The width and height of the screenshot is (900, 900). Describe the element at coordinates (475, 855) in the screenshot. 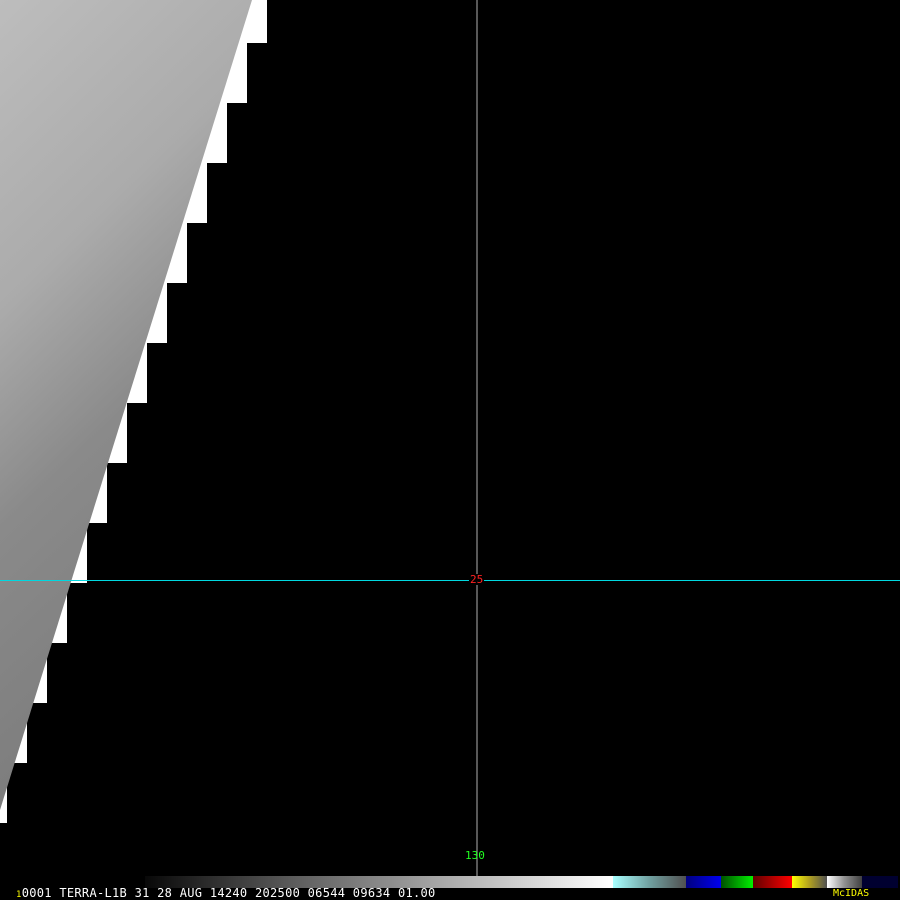

I see `longitude-label: 130` at that location.